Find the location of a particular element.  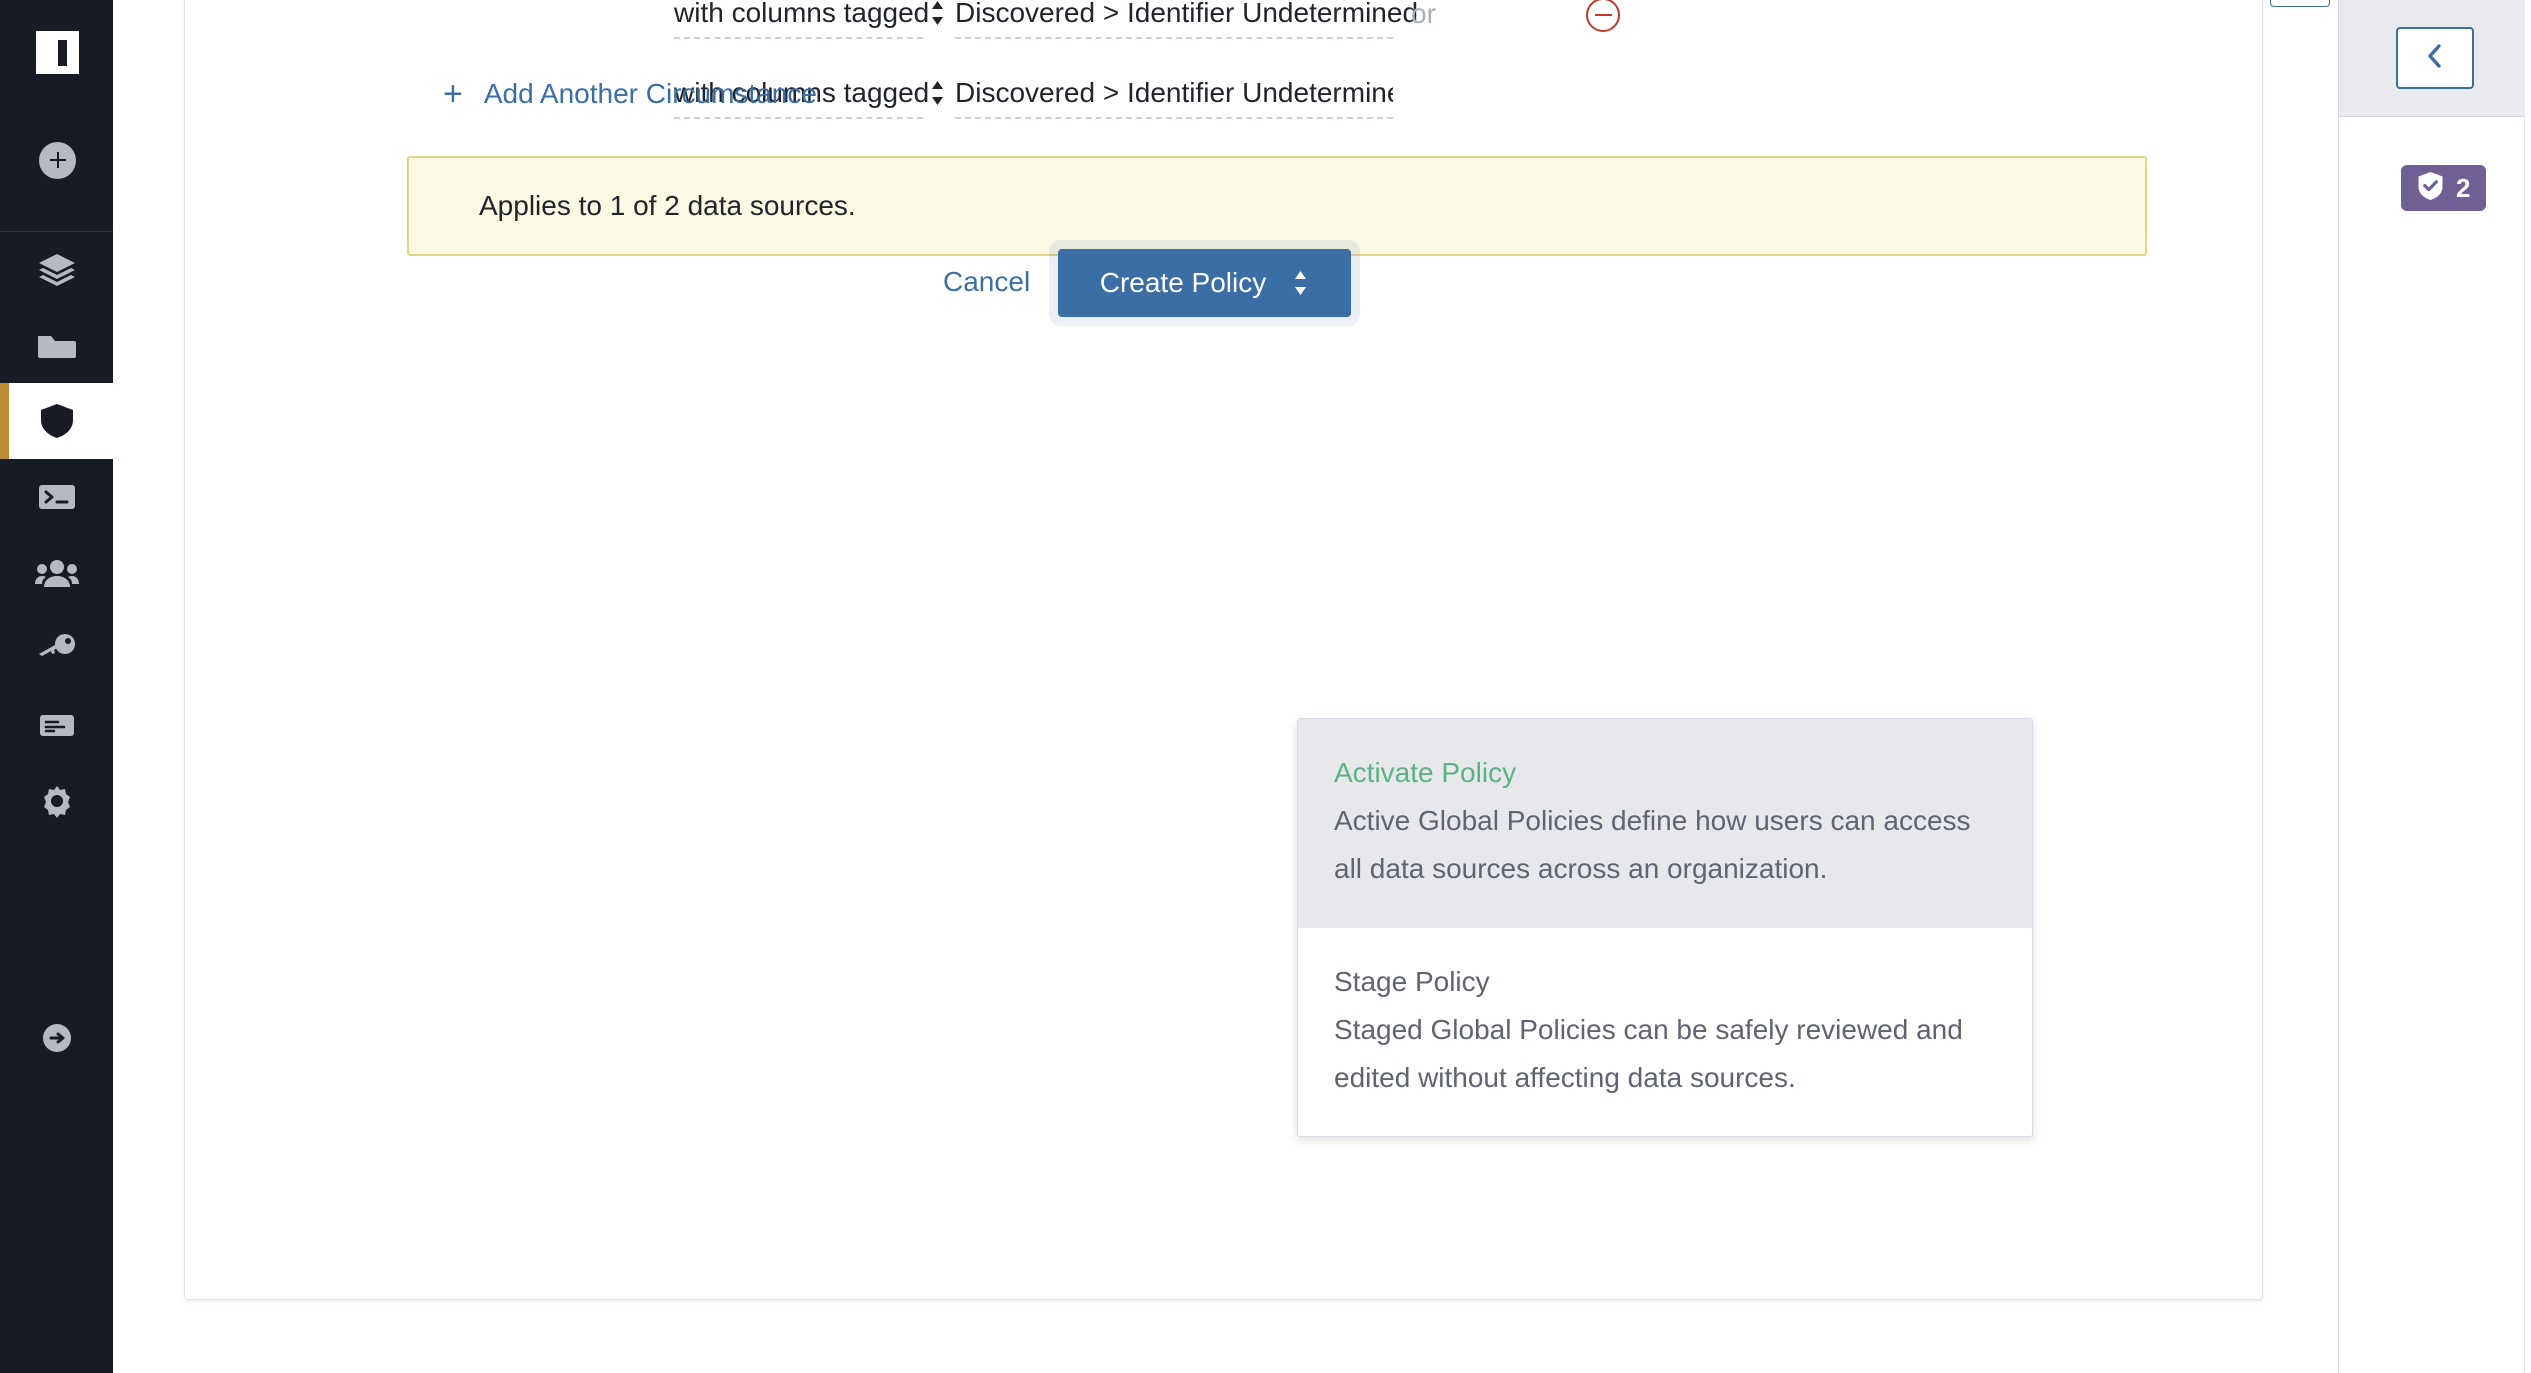

app-logo is located at coordinates (57, 52).